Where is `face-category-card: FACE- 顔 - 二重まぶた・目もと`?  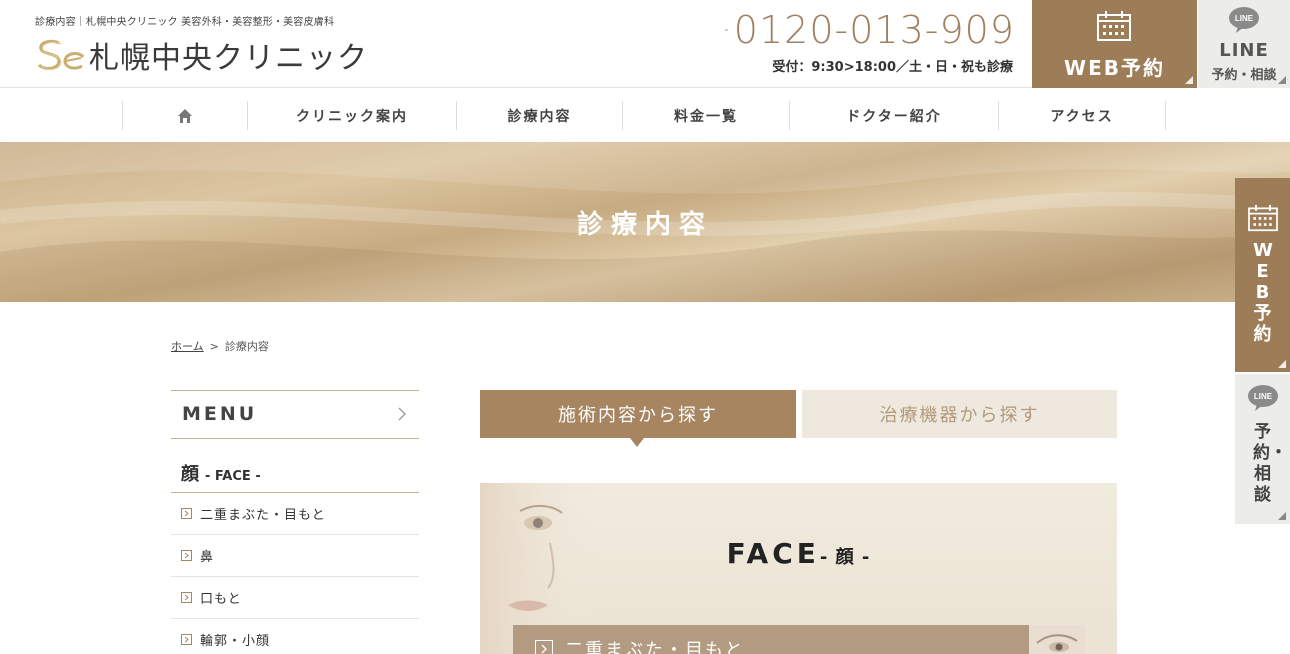 face-category-card: FACE- 顔 - 二重まぶた・目もと is located at coordinates (798, 568).